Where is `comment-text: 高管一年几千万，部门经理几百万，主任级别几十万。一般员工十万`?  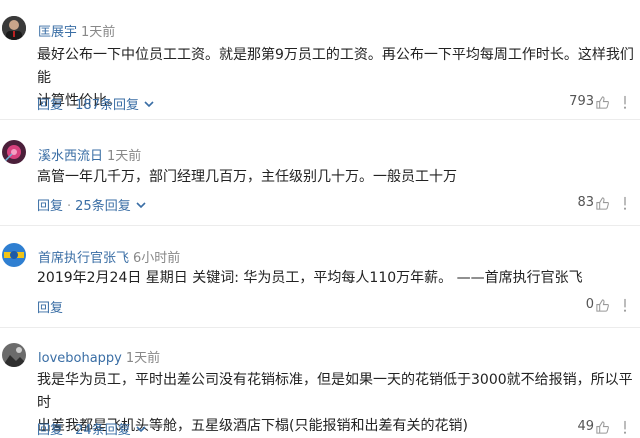
comment-text: 高管一年几千万，部门经理几百万，主任级别几十万。一般员工十万 is located at coordinates (247, 177).